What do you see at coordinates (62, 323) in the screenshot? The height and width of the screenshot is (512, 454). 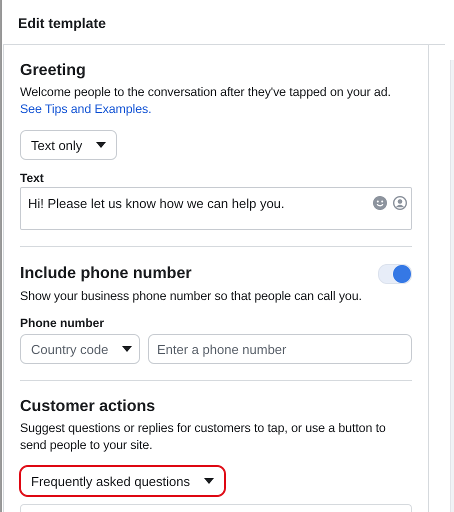 I see `field-label: Phone number` at bounding box center [62, 323].